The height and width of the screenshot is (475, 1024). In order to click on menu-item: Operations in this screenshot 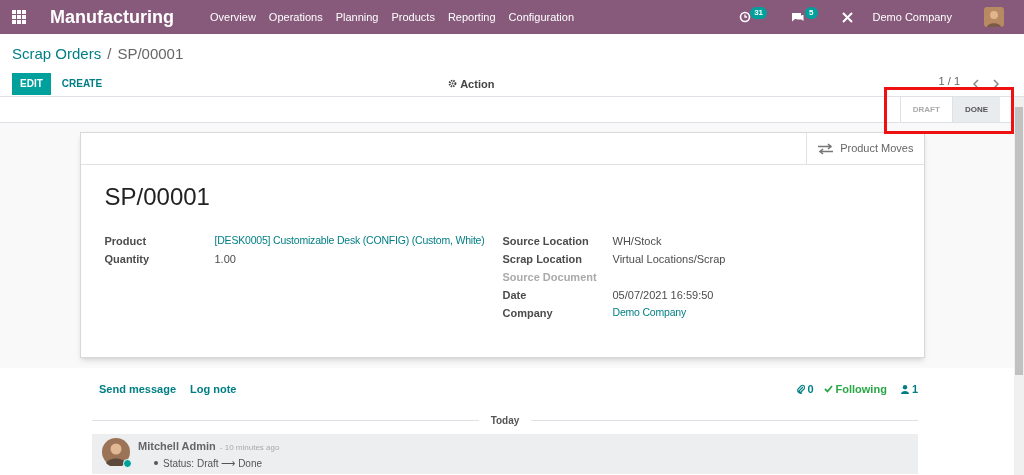, I will do `click(295, 17)`.